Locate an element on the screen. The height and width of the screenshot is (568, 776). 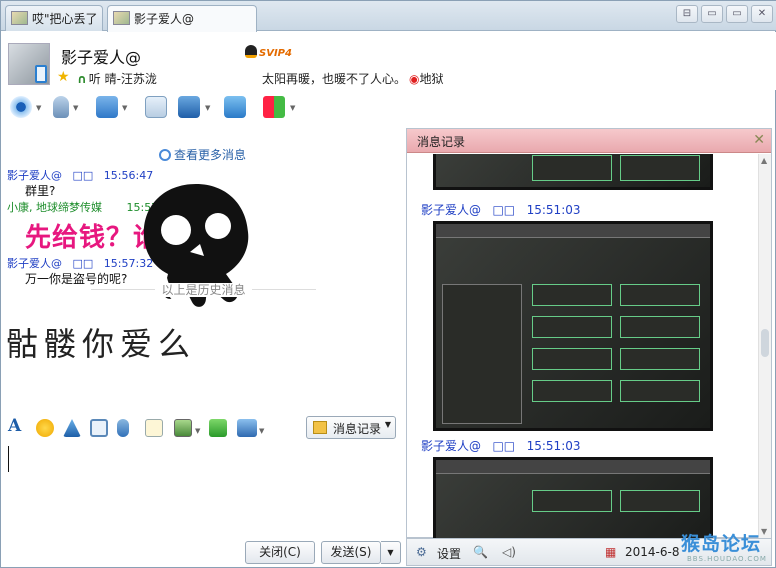
history-date: 2014-6-8 is located at coordinates (652, 552).